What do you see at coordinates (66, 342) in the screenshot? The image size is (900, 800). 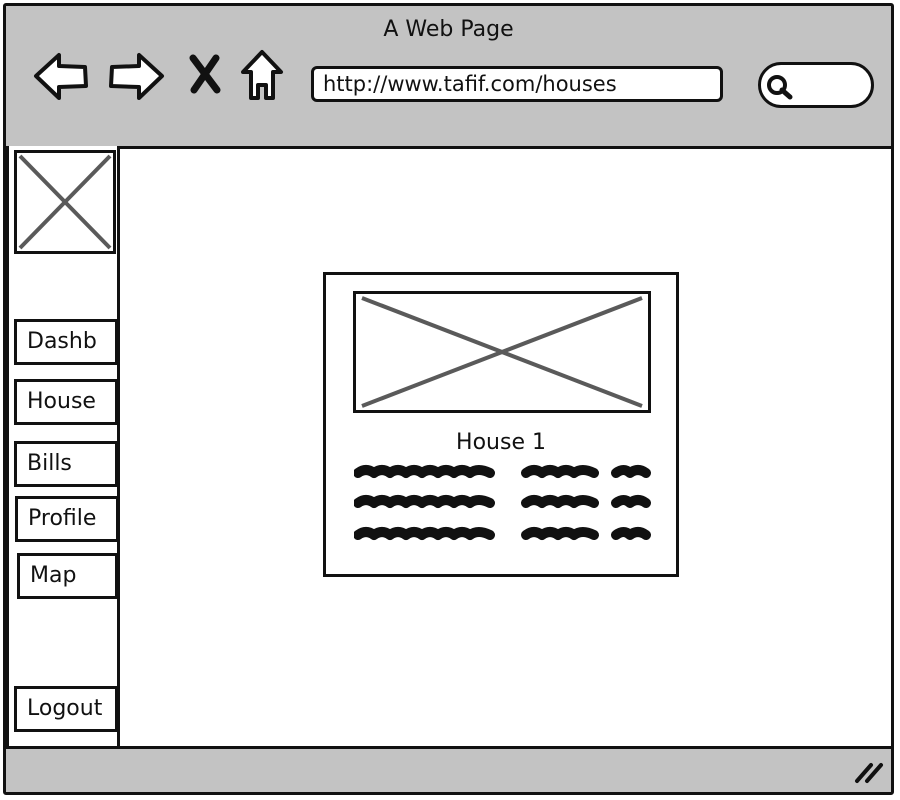 I see `sidebar-item-dashboard: Dashb` at bounding box center [66, 342].